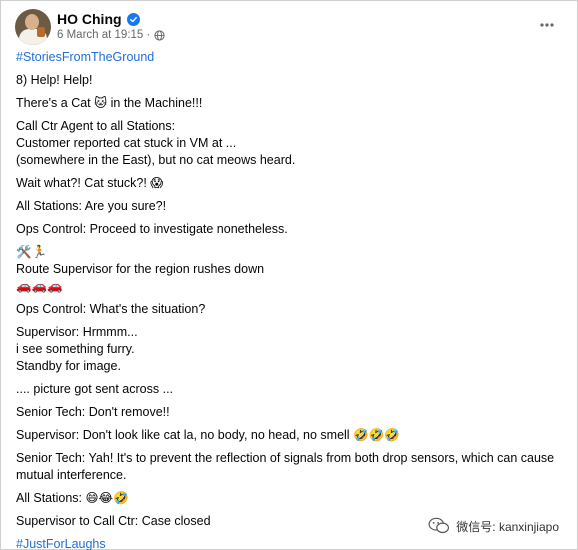 This screenshot has width=578, height=550. I want to click on post-line: Ops Control: What's the situation?, so click(111, 309).